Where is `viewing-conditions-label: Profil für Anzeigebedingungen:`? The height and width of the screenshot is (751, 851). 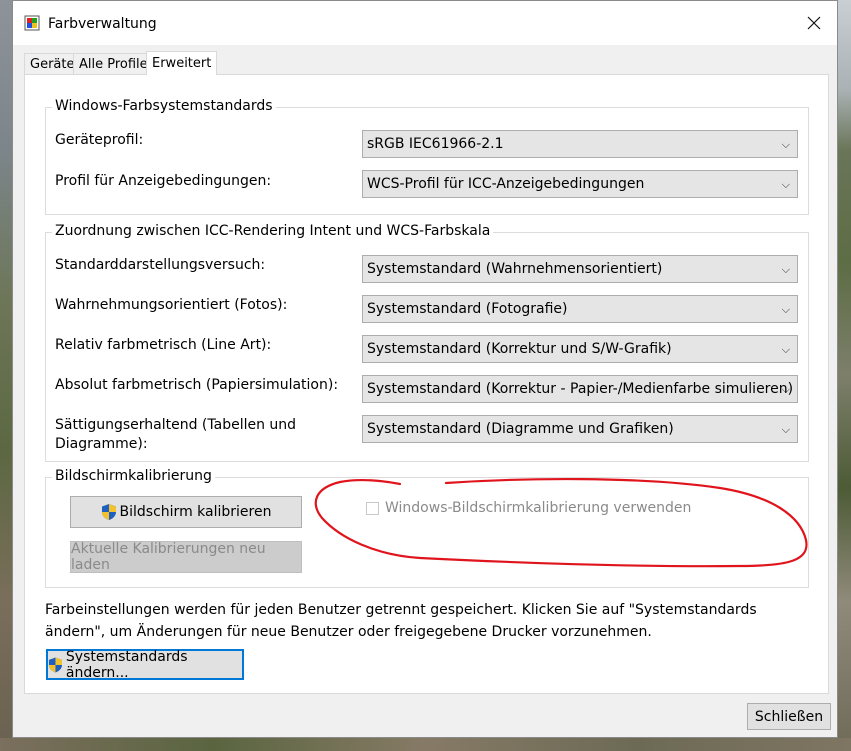
viewing-conditions-label: Profil für Anzeigebedingungen: is located at coordinates (163, 181).